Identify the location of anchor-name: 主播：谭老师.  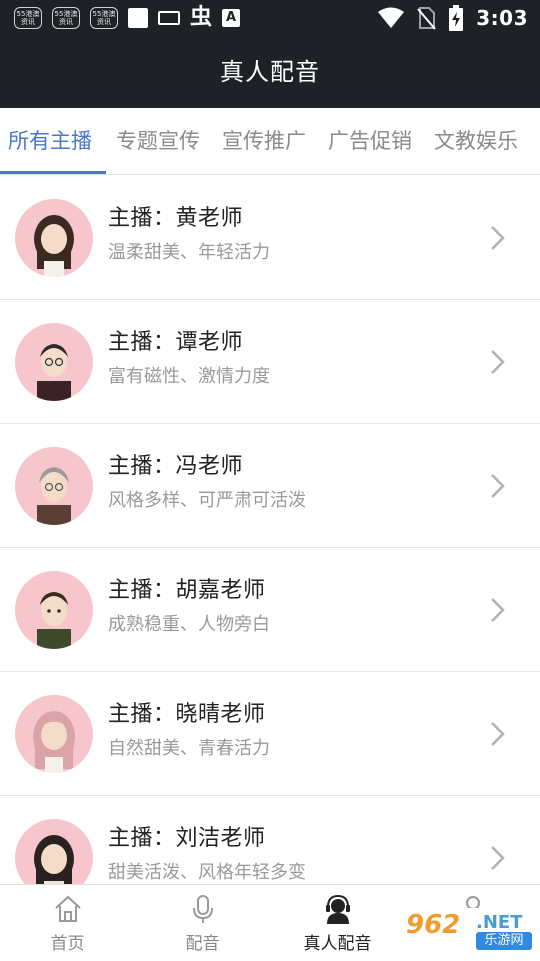
(176, 342).